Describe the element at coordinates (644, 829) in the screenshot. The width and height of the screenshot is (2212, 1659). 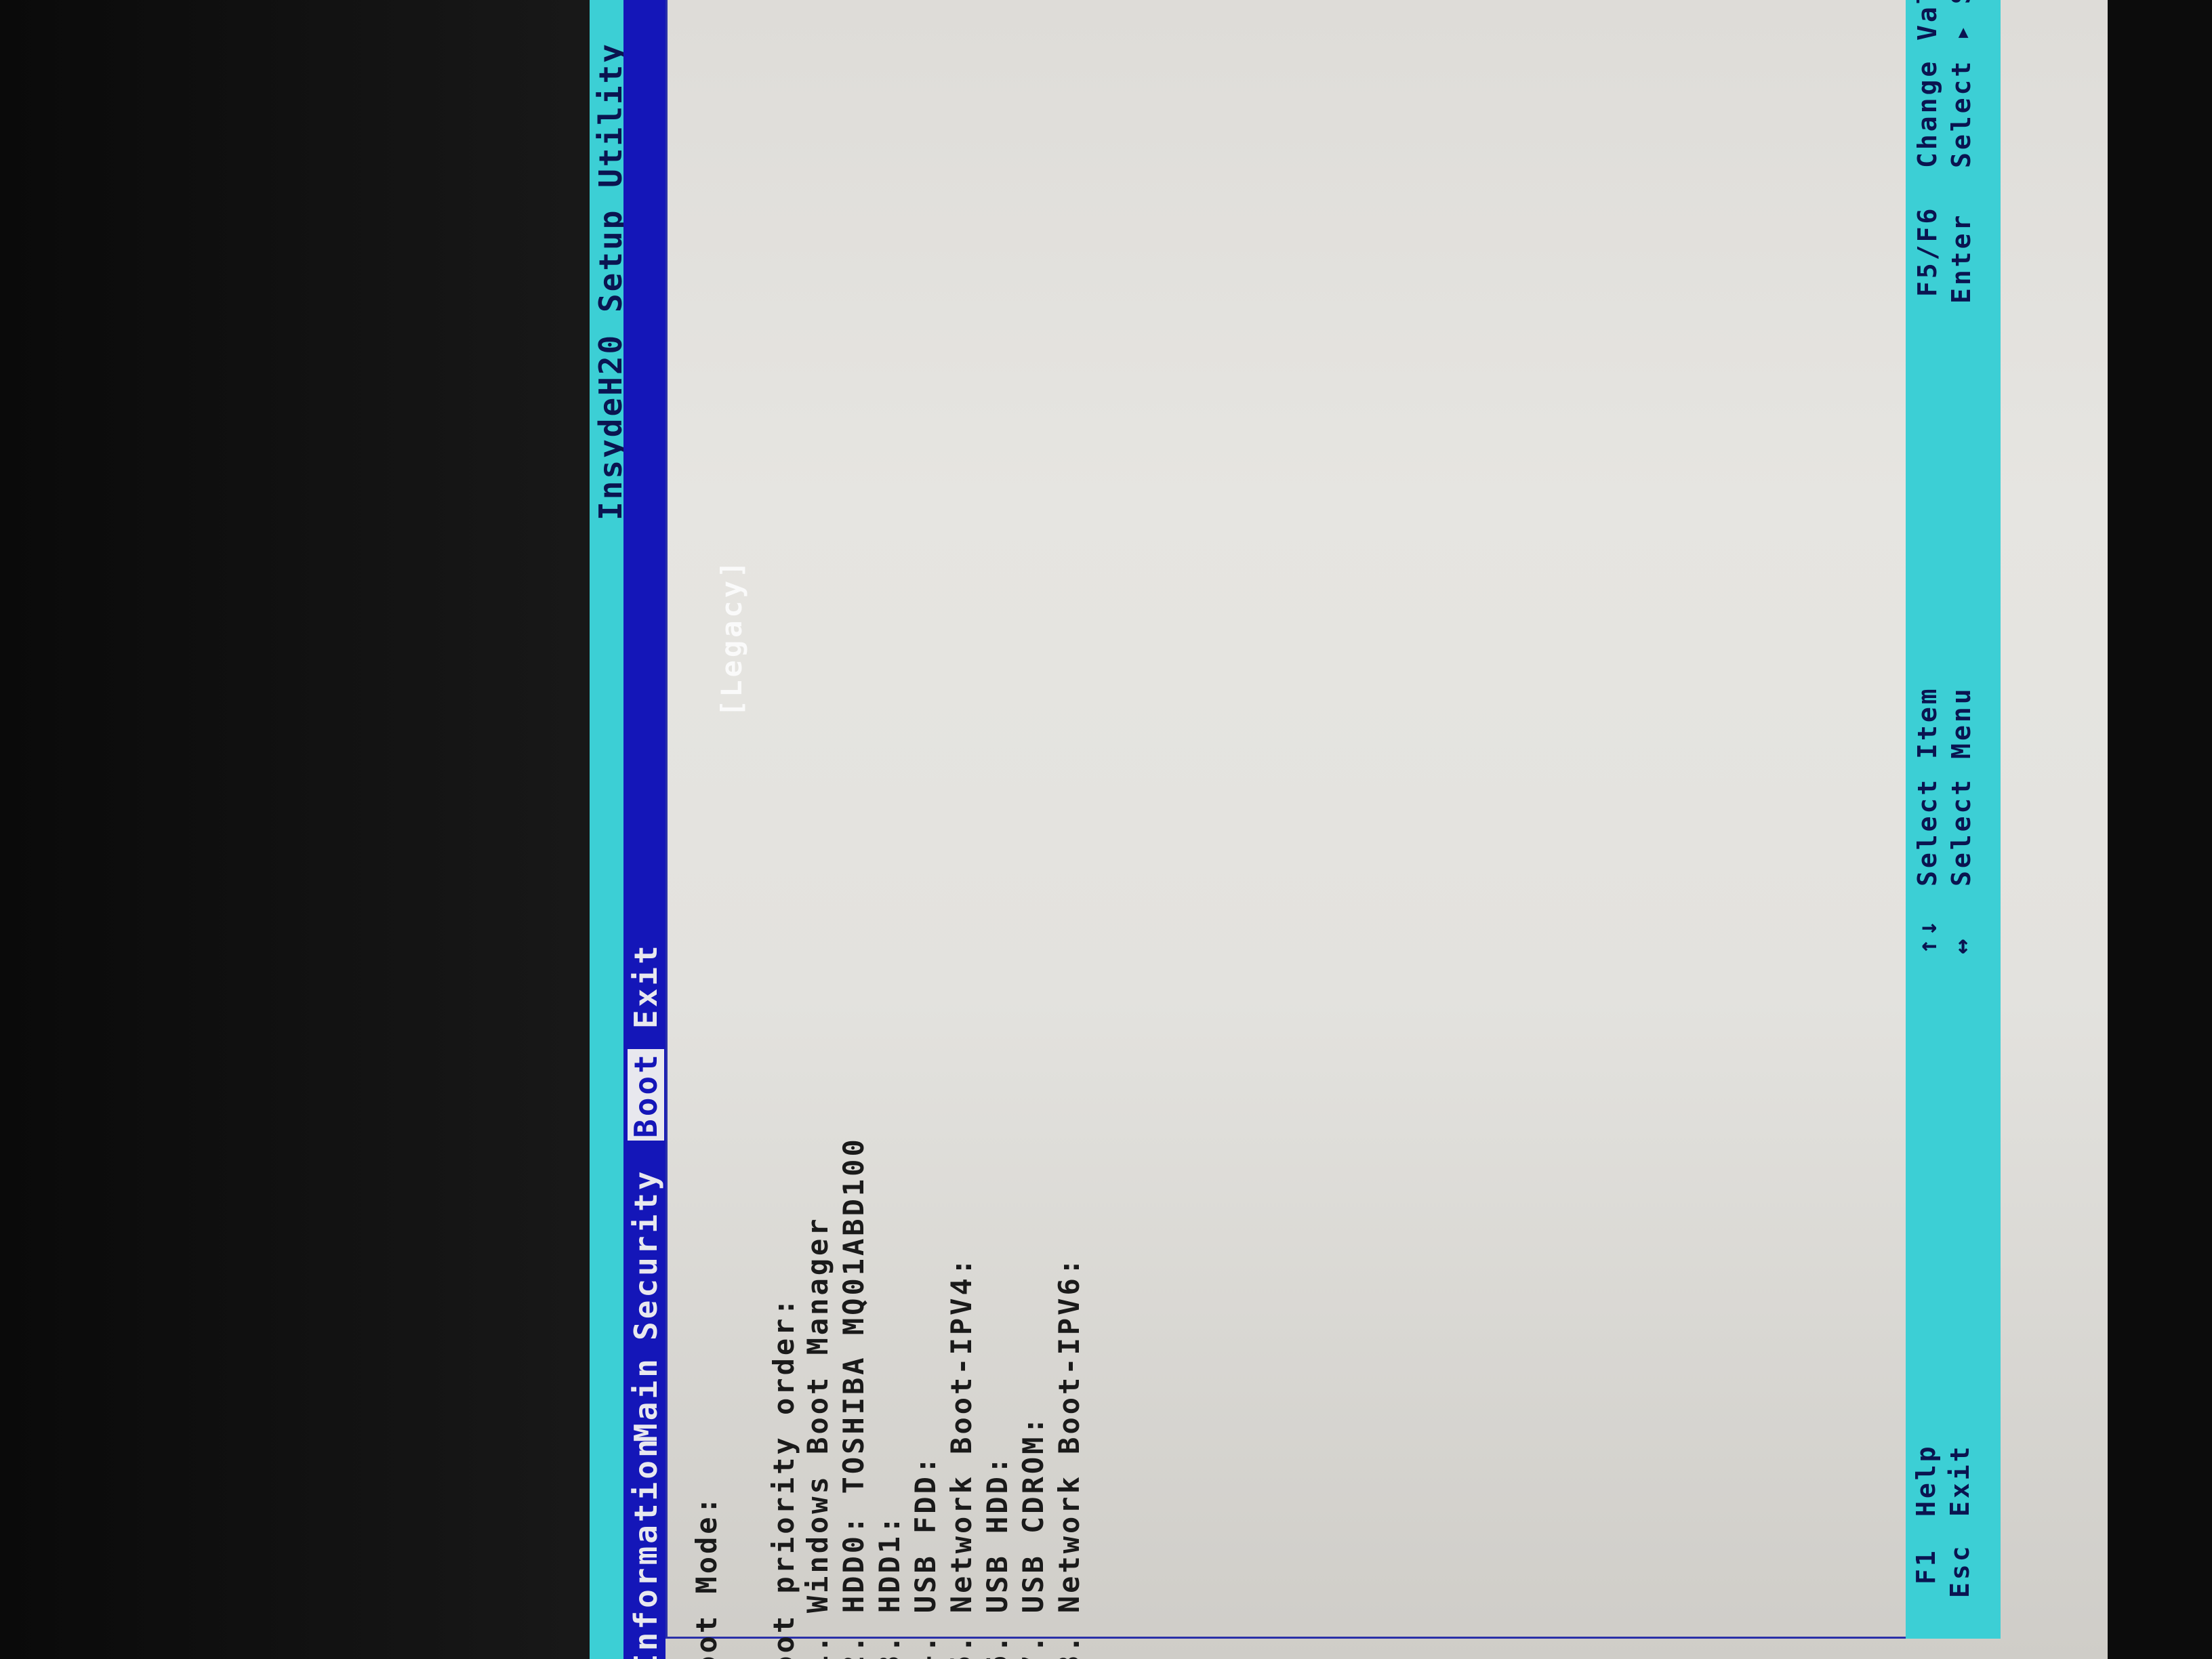
I see `menu-bar: Information Main Security Boot Exit` at that location.